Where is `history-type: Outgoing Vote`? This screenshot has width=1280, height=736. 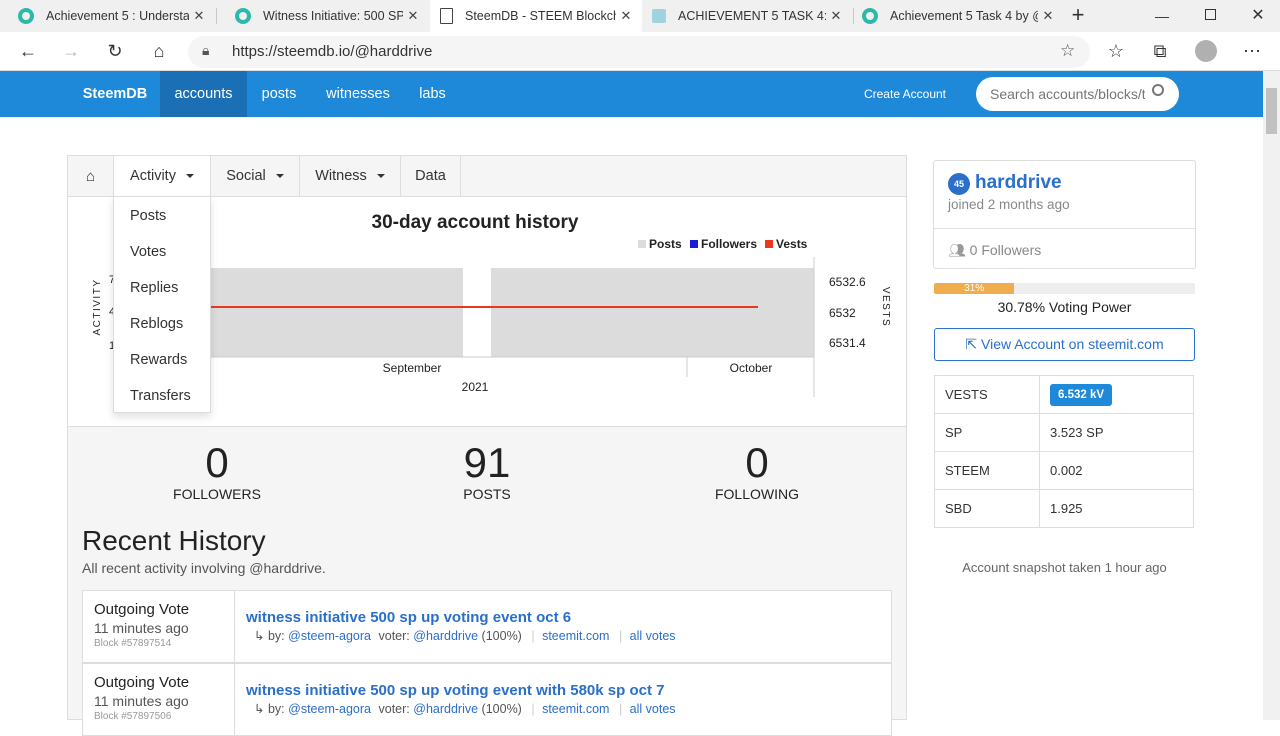 history-type: Outgoing Vote is located at coordinates (142, 682).